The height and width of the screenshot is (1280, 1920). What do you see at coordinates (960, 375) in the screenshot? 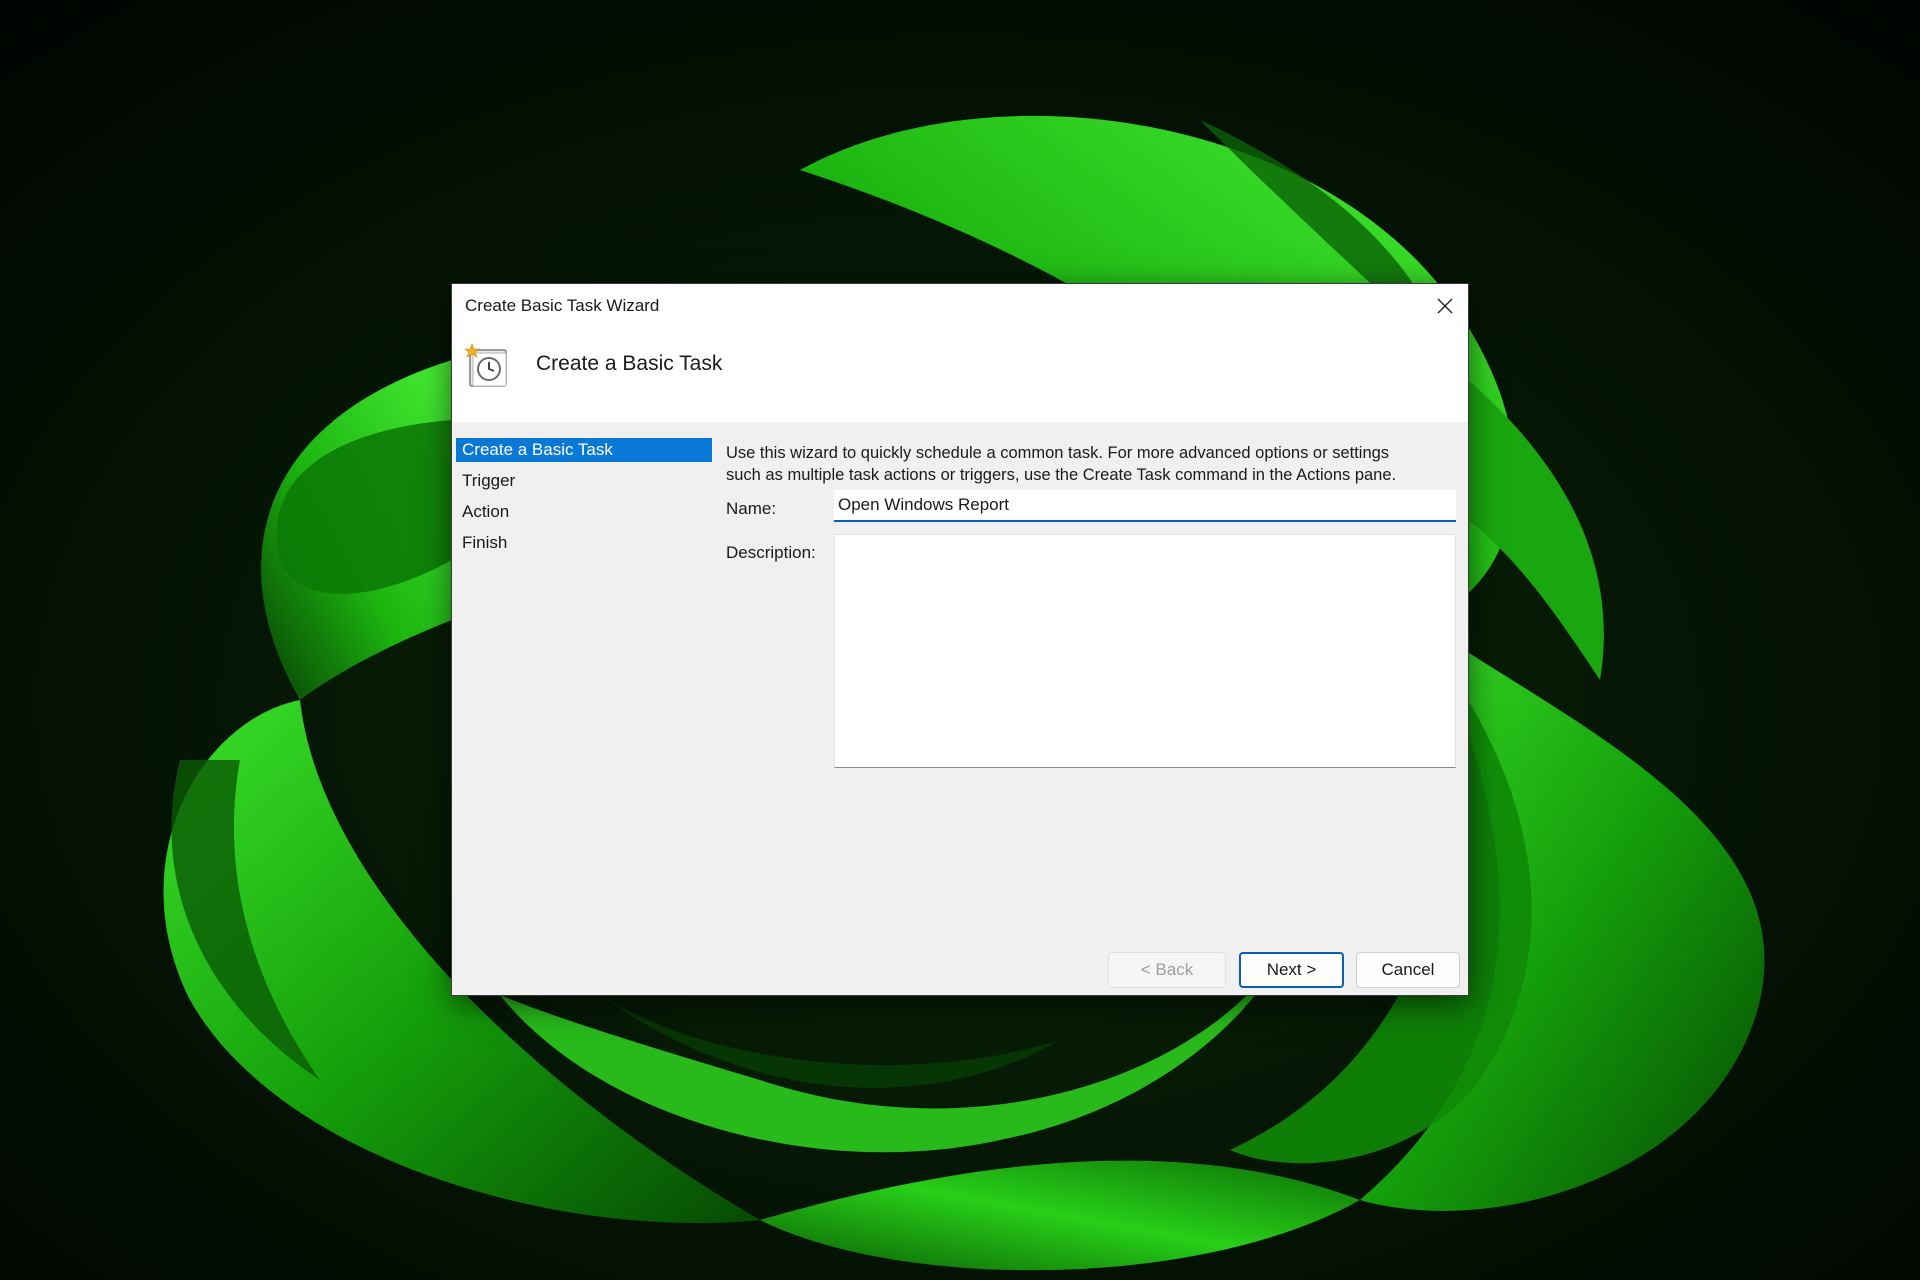
I see `wizard-header: Create a Basic Task` at bounding box center [960, 375].